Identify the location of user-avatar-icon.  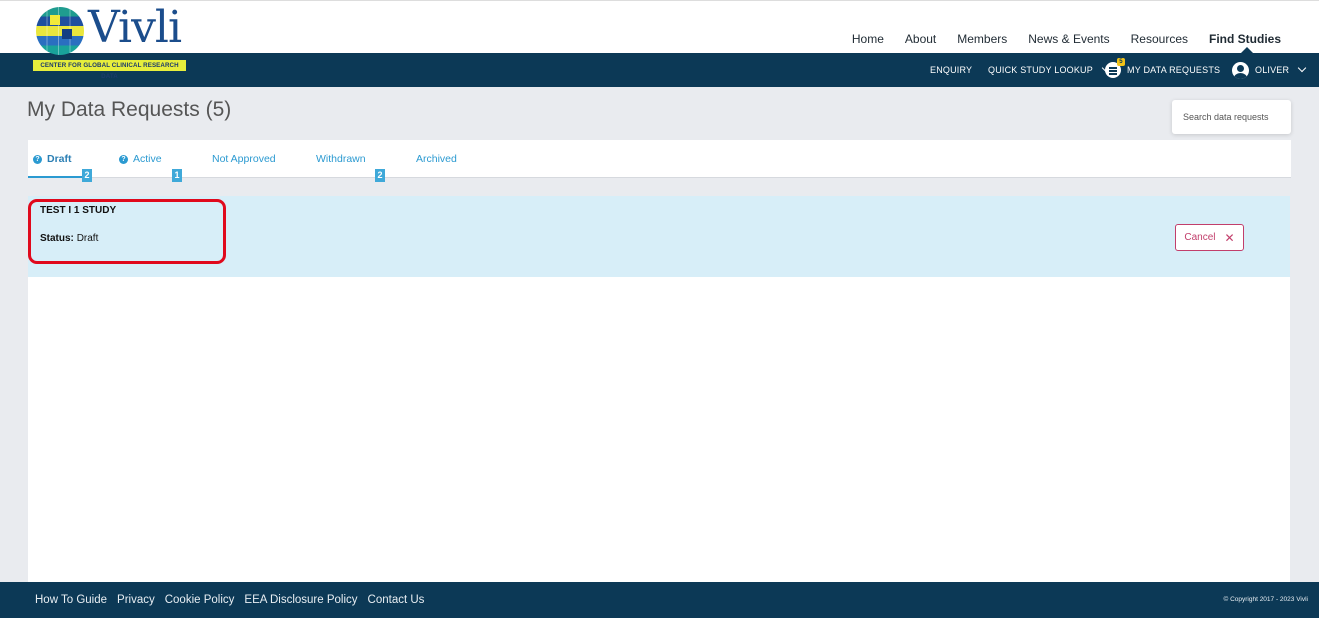
(1240, 70).